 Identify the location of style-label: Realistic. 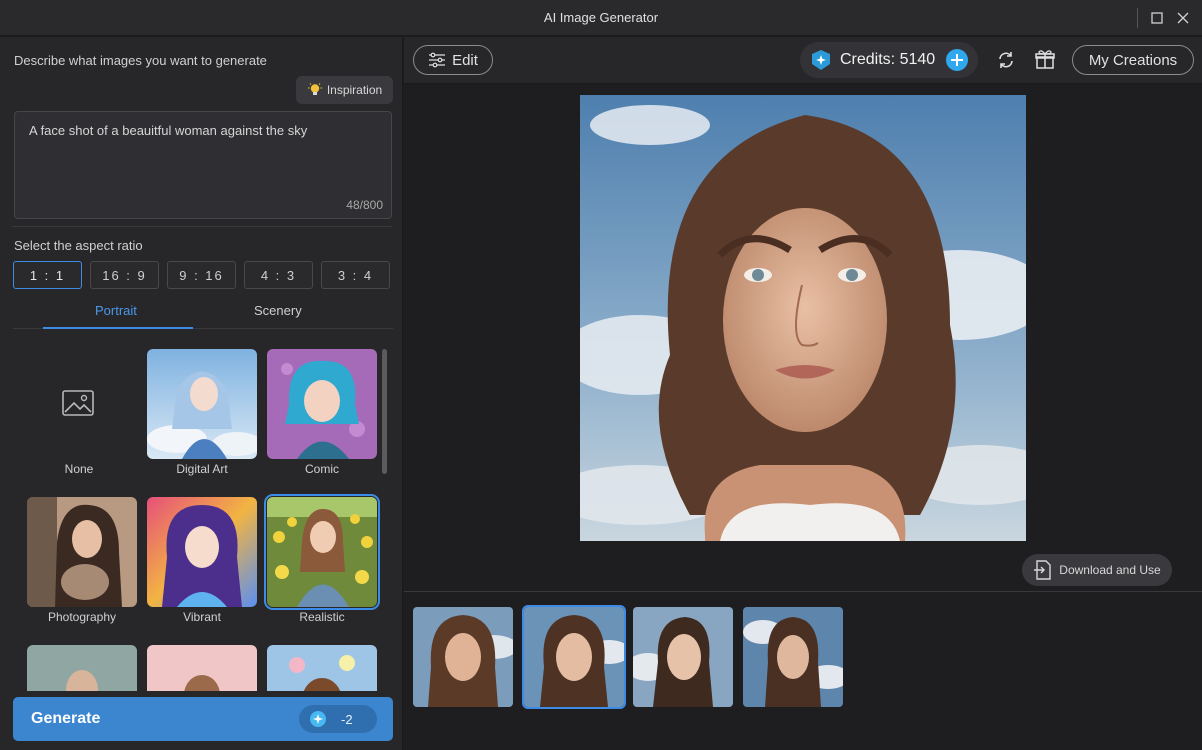
(322, 617).